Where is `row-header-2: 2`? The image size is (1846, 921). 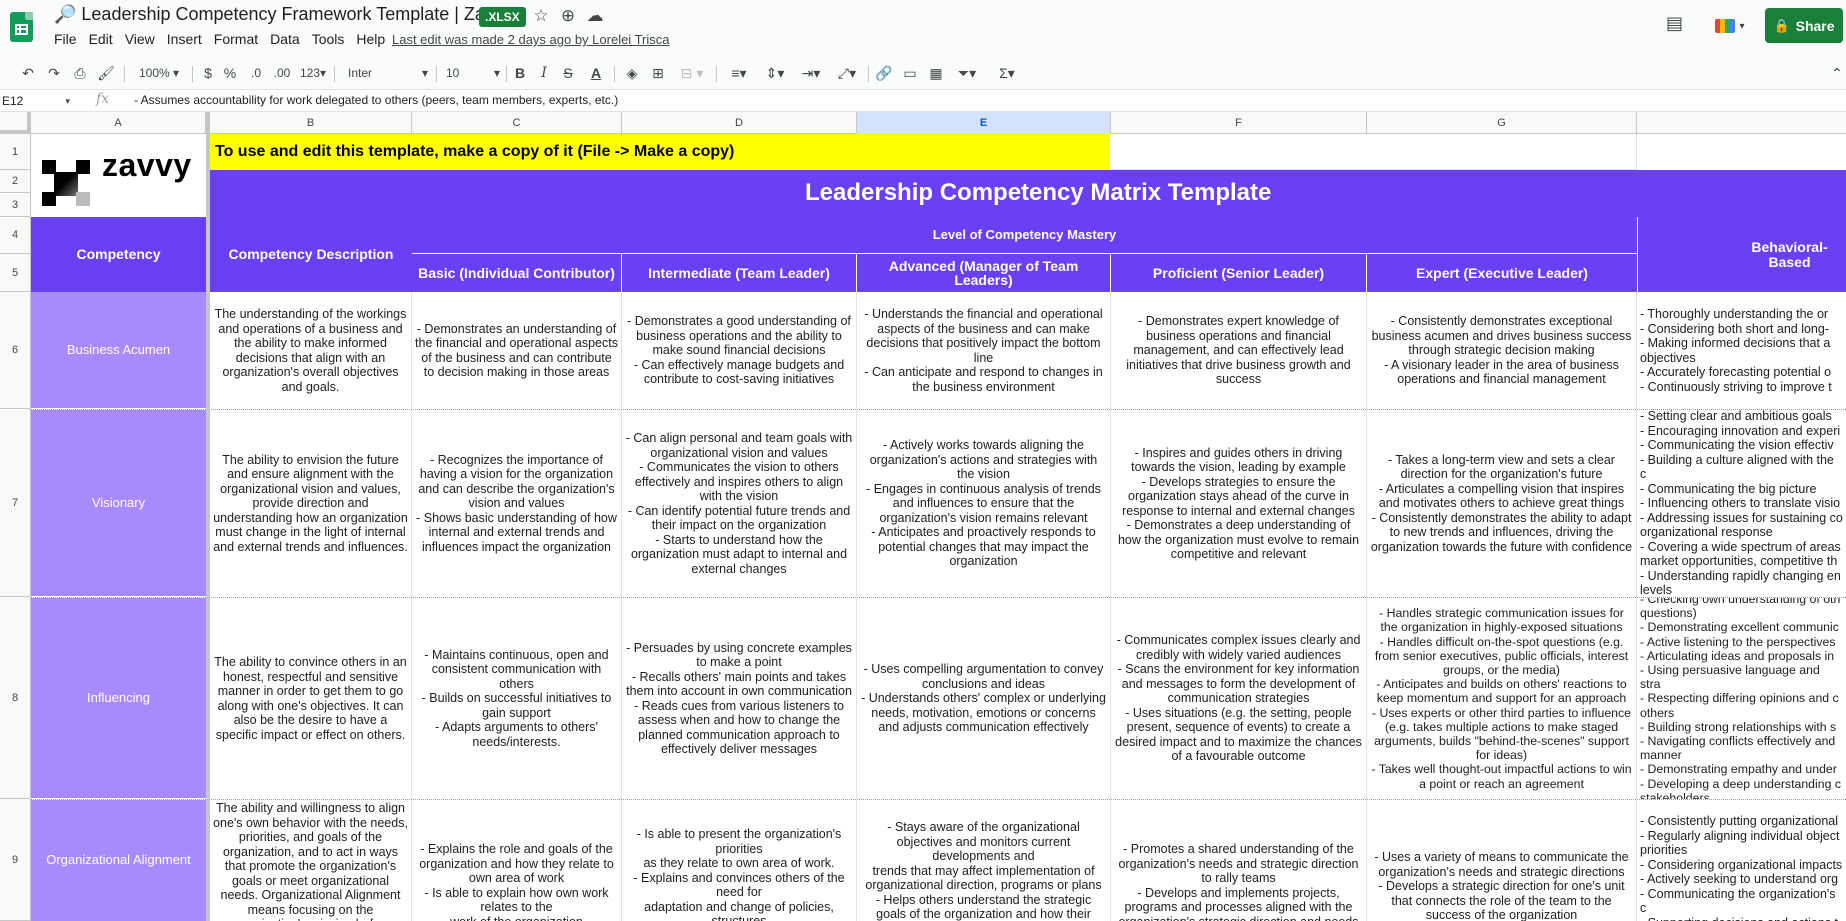
row-header-2: 2 is located at coordinates (15, 181).